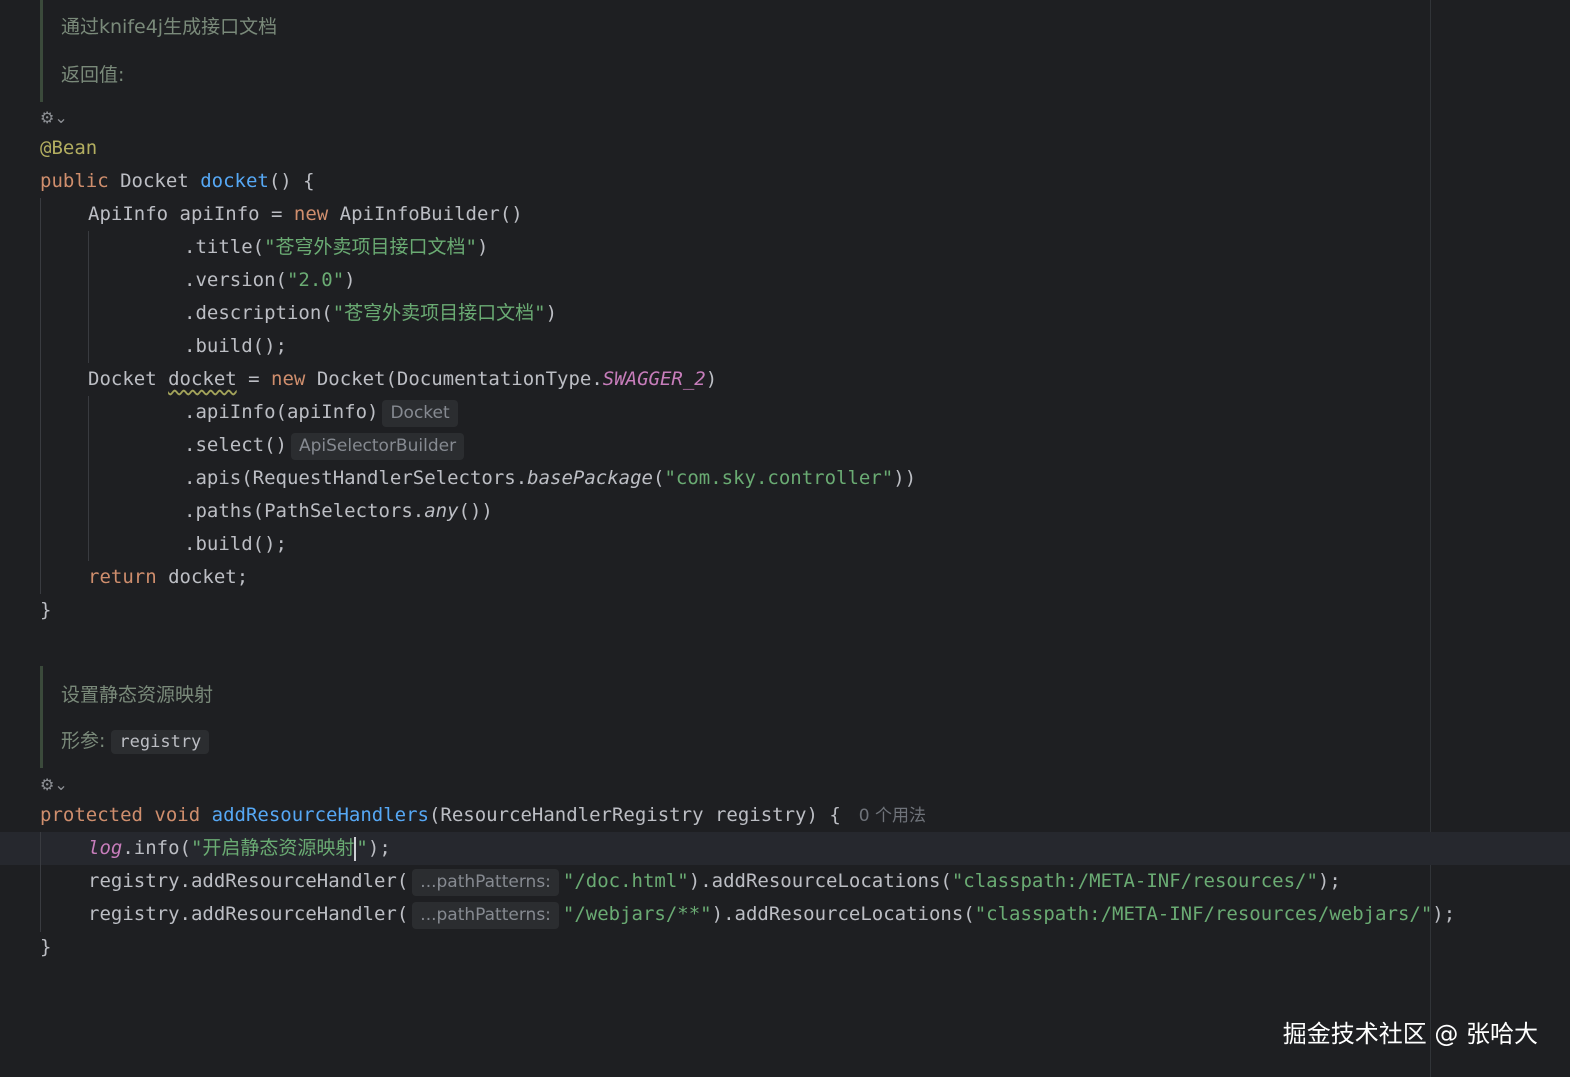  I want to click on string-literal-end: ", so click(362, 848).